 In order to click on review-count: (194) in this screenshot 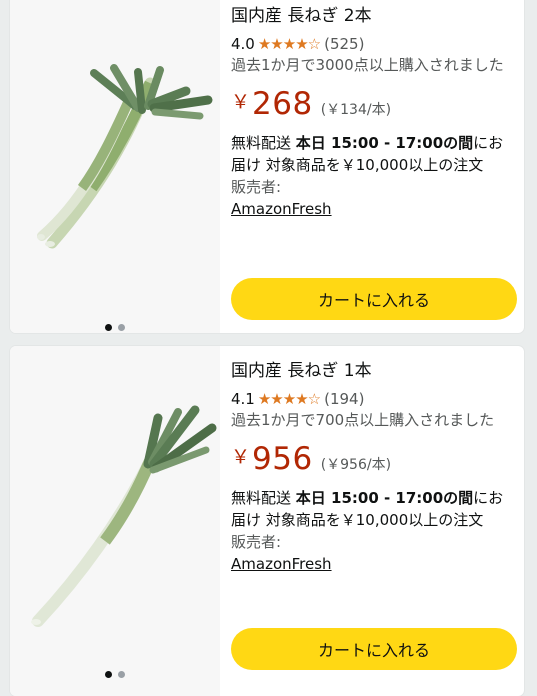, I will do `click(344, 399)`.